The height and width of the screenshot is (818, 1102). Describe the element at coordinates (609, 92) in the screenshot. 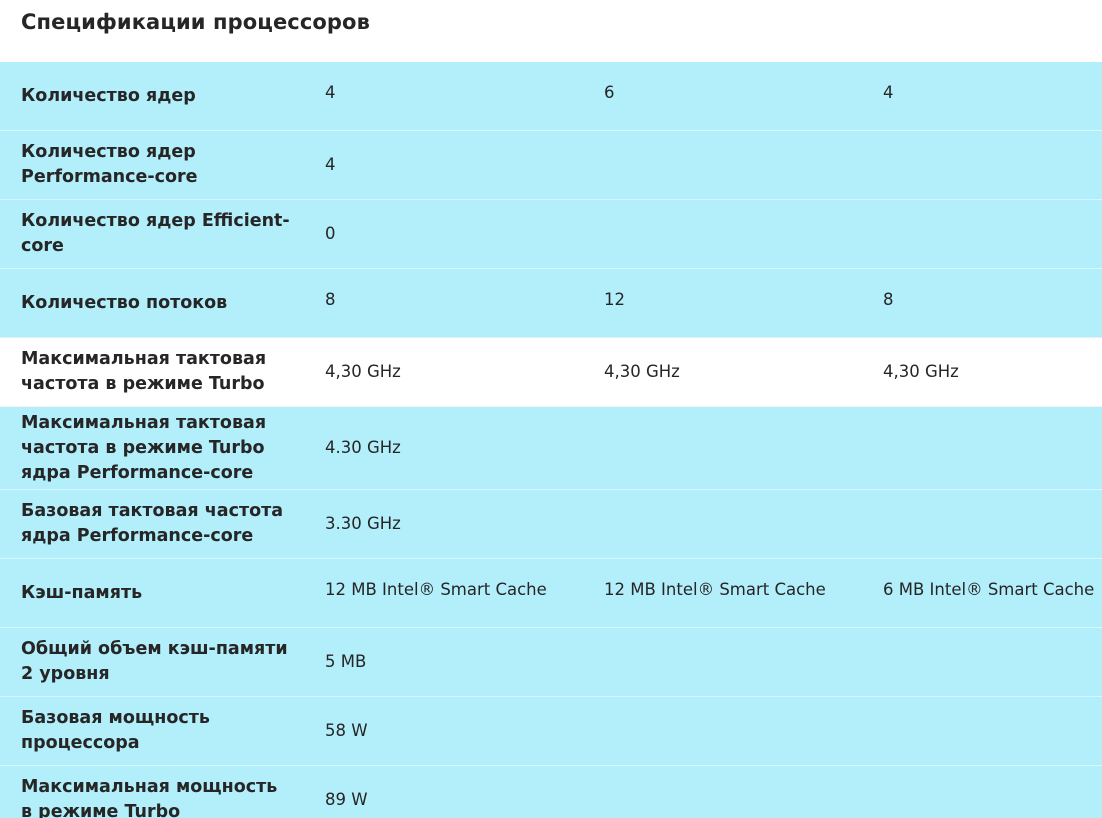

I see `spec-value-col2: 6` at that location.